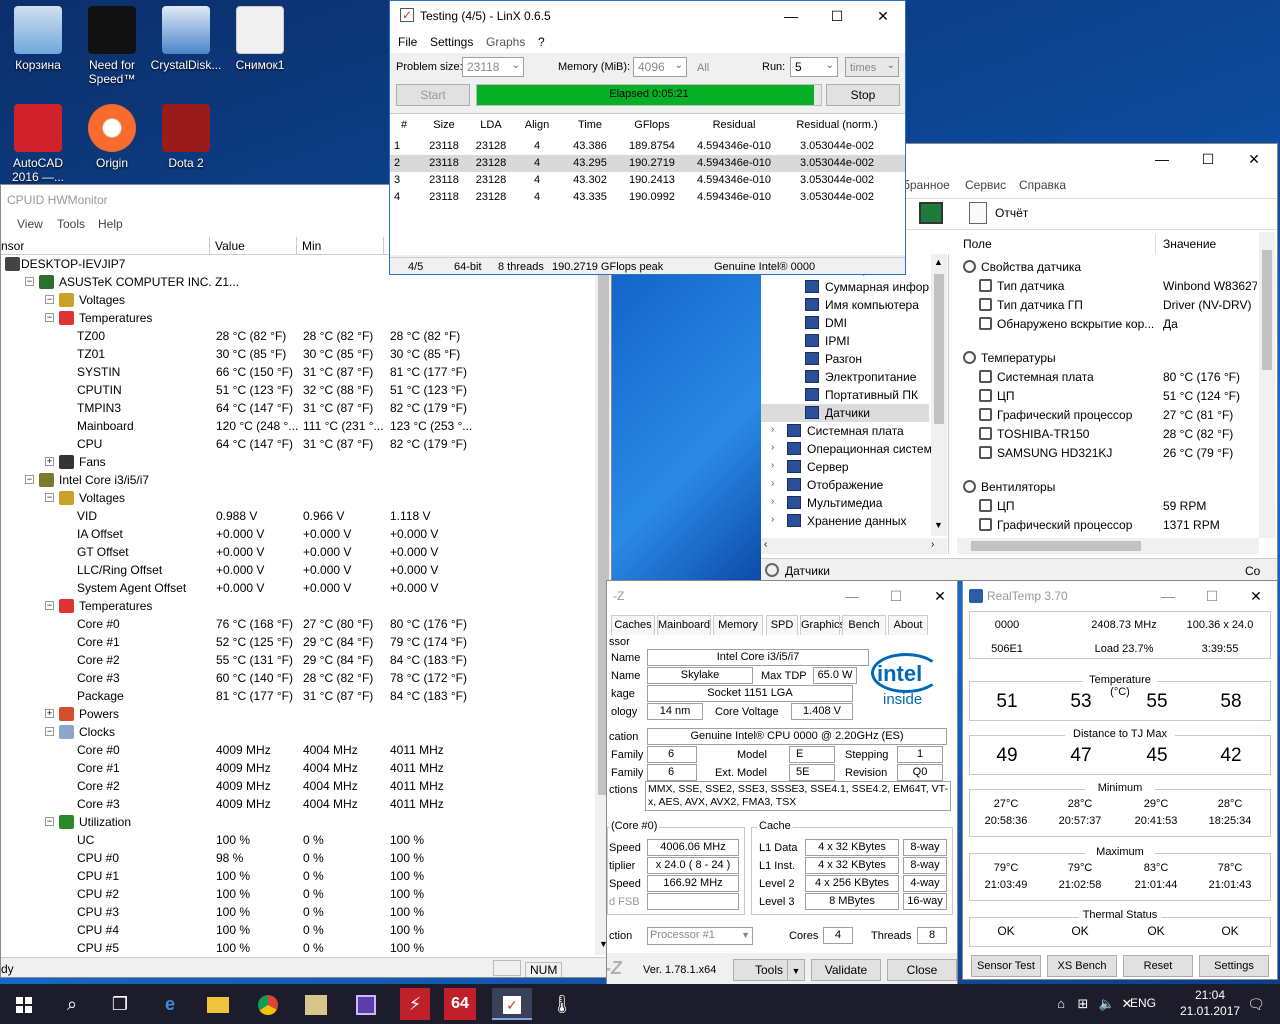 This screenshot has height=1024, width=1280. Describe the element at coordinates (1042, 185) in the screenshot. I see `menu-help: Справка` at that location.